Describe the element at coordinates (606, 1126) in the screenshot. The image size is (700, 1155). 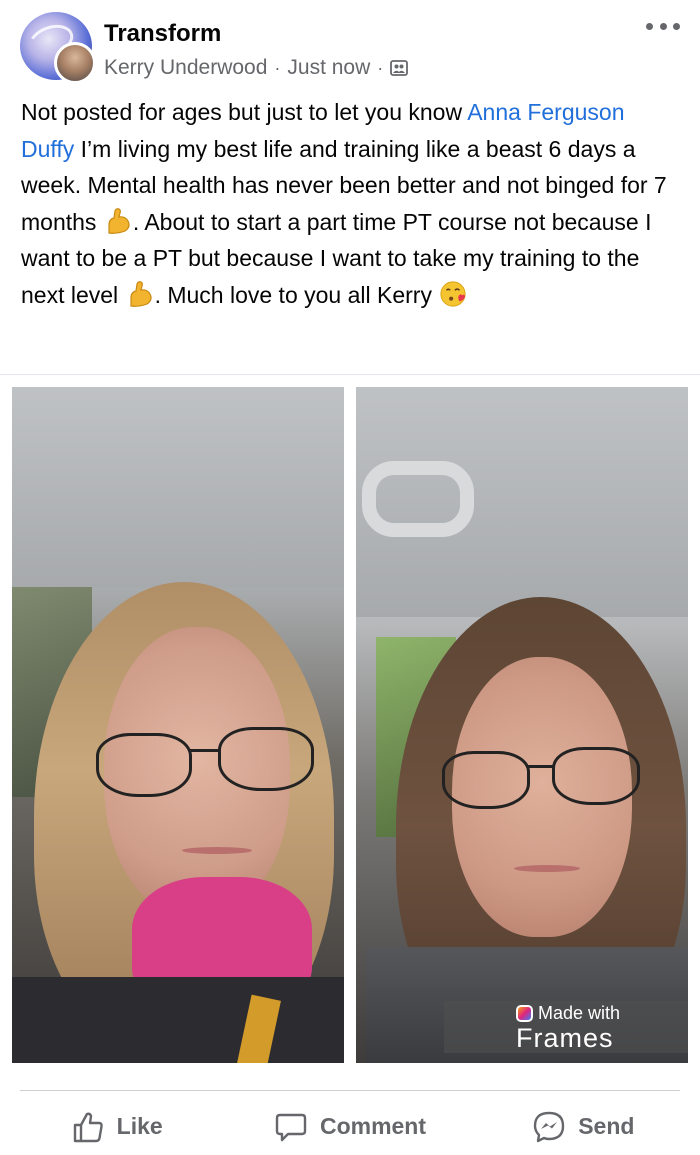
I see `send-label: Send` at that location.